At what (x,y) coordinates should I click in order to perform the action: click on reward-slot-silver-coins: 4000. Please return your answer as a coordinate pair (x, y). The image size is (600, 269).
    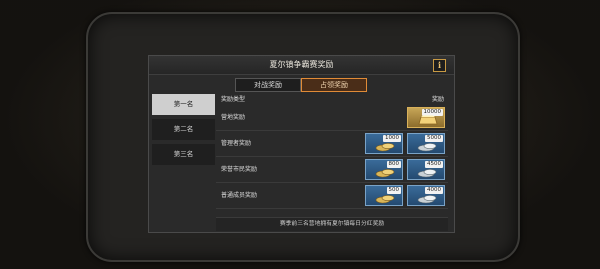
    Looking at the image, I should click on (426, 195).